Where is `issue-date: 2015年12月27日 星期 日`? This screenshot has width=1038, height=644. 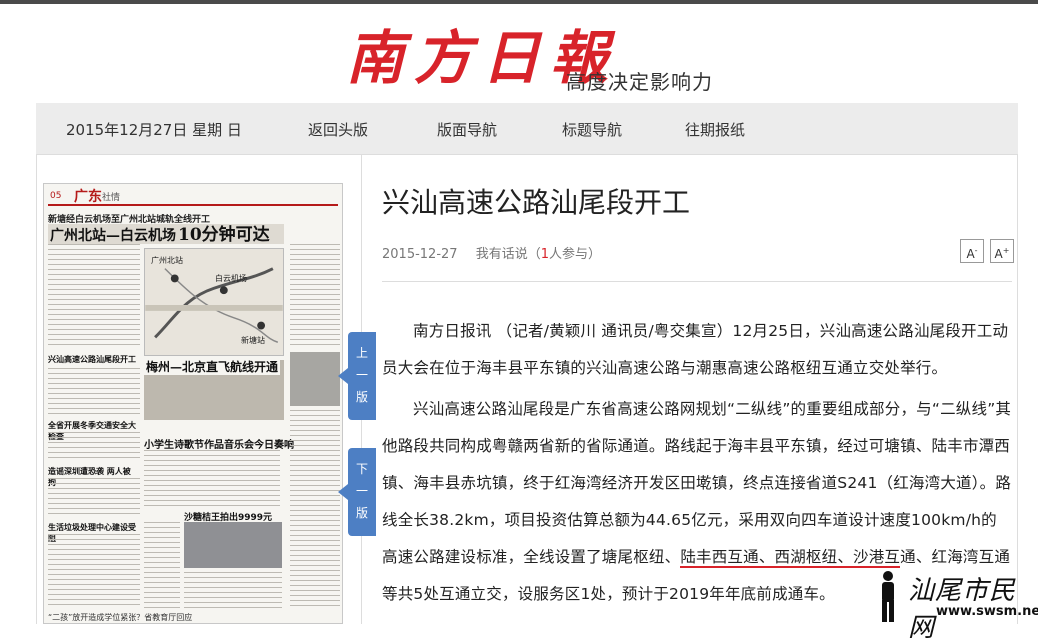
issue-date: 2015年12月27日 星期 日 is located at coordinates (154, 130).